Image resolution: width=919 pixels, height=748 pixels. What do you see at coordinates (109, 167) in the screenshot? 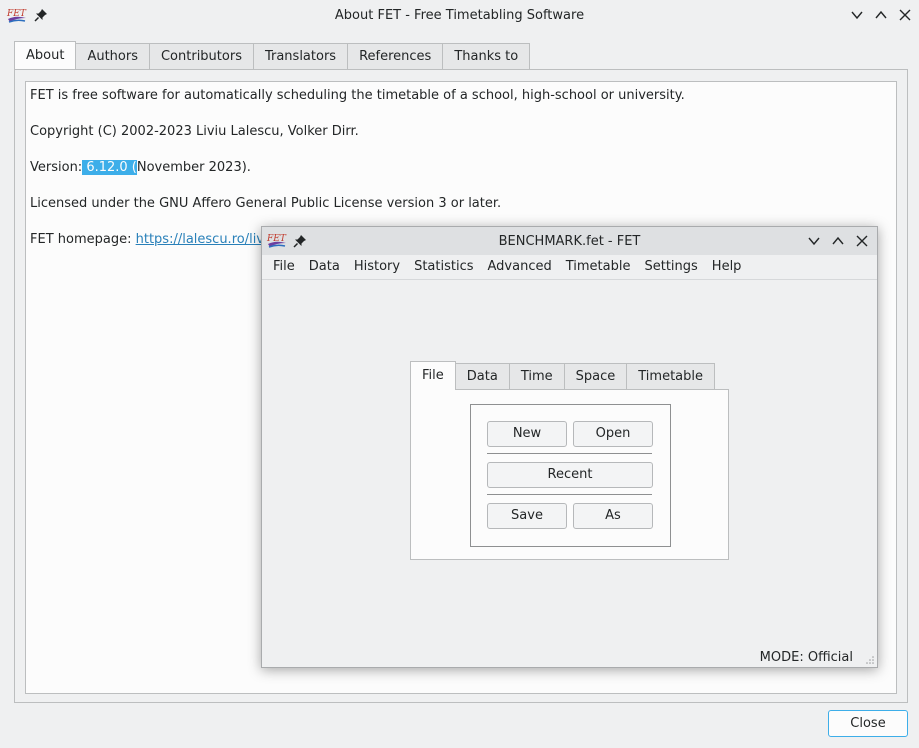
I see `selected-version-text: 6.12.0 (` at bounding box center [109, 167].